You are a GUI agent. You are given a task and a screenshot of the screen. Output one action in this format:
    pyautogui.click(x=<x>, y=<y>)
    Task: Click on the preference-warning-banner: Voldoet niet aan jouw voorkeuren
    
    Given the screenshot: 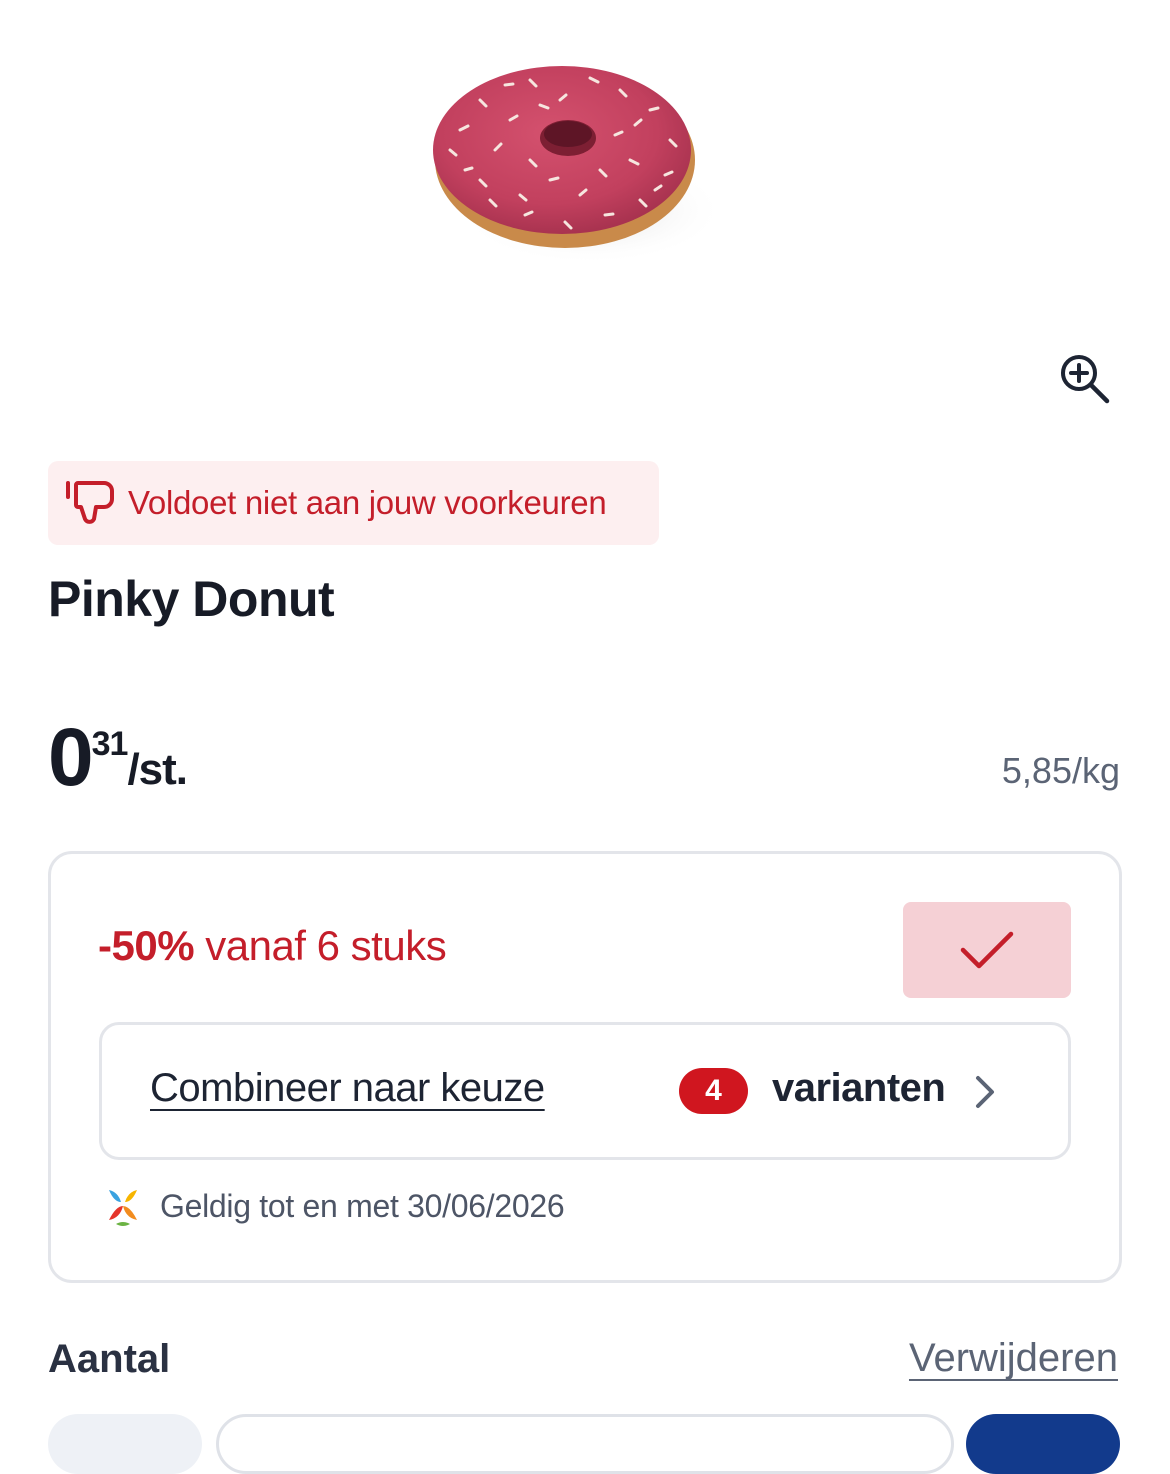 What is the action you would take?
    pyautogui.click(x=353, y=503)
    